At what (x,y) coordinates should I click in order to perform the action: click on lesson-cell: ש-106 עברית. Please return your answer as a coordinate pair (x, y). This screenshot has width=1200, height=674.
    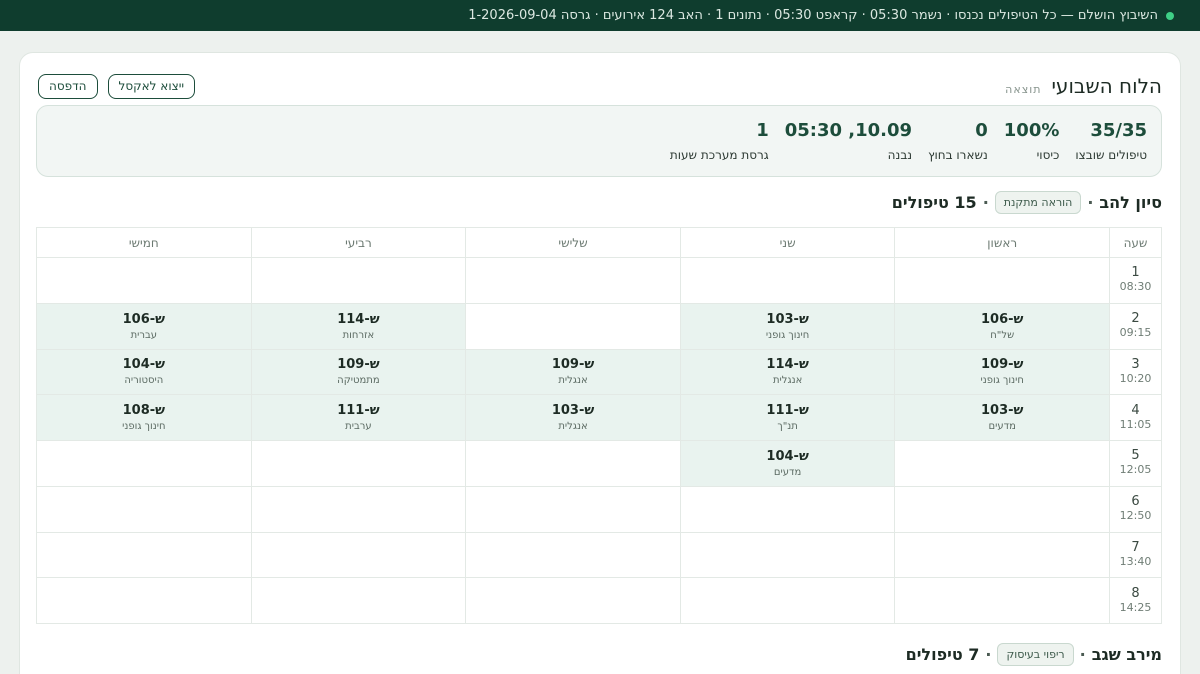
    Looking at the image, I should click on (144, 326).